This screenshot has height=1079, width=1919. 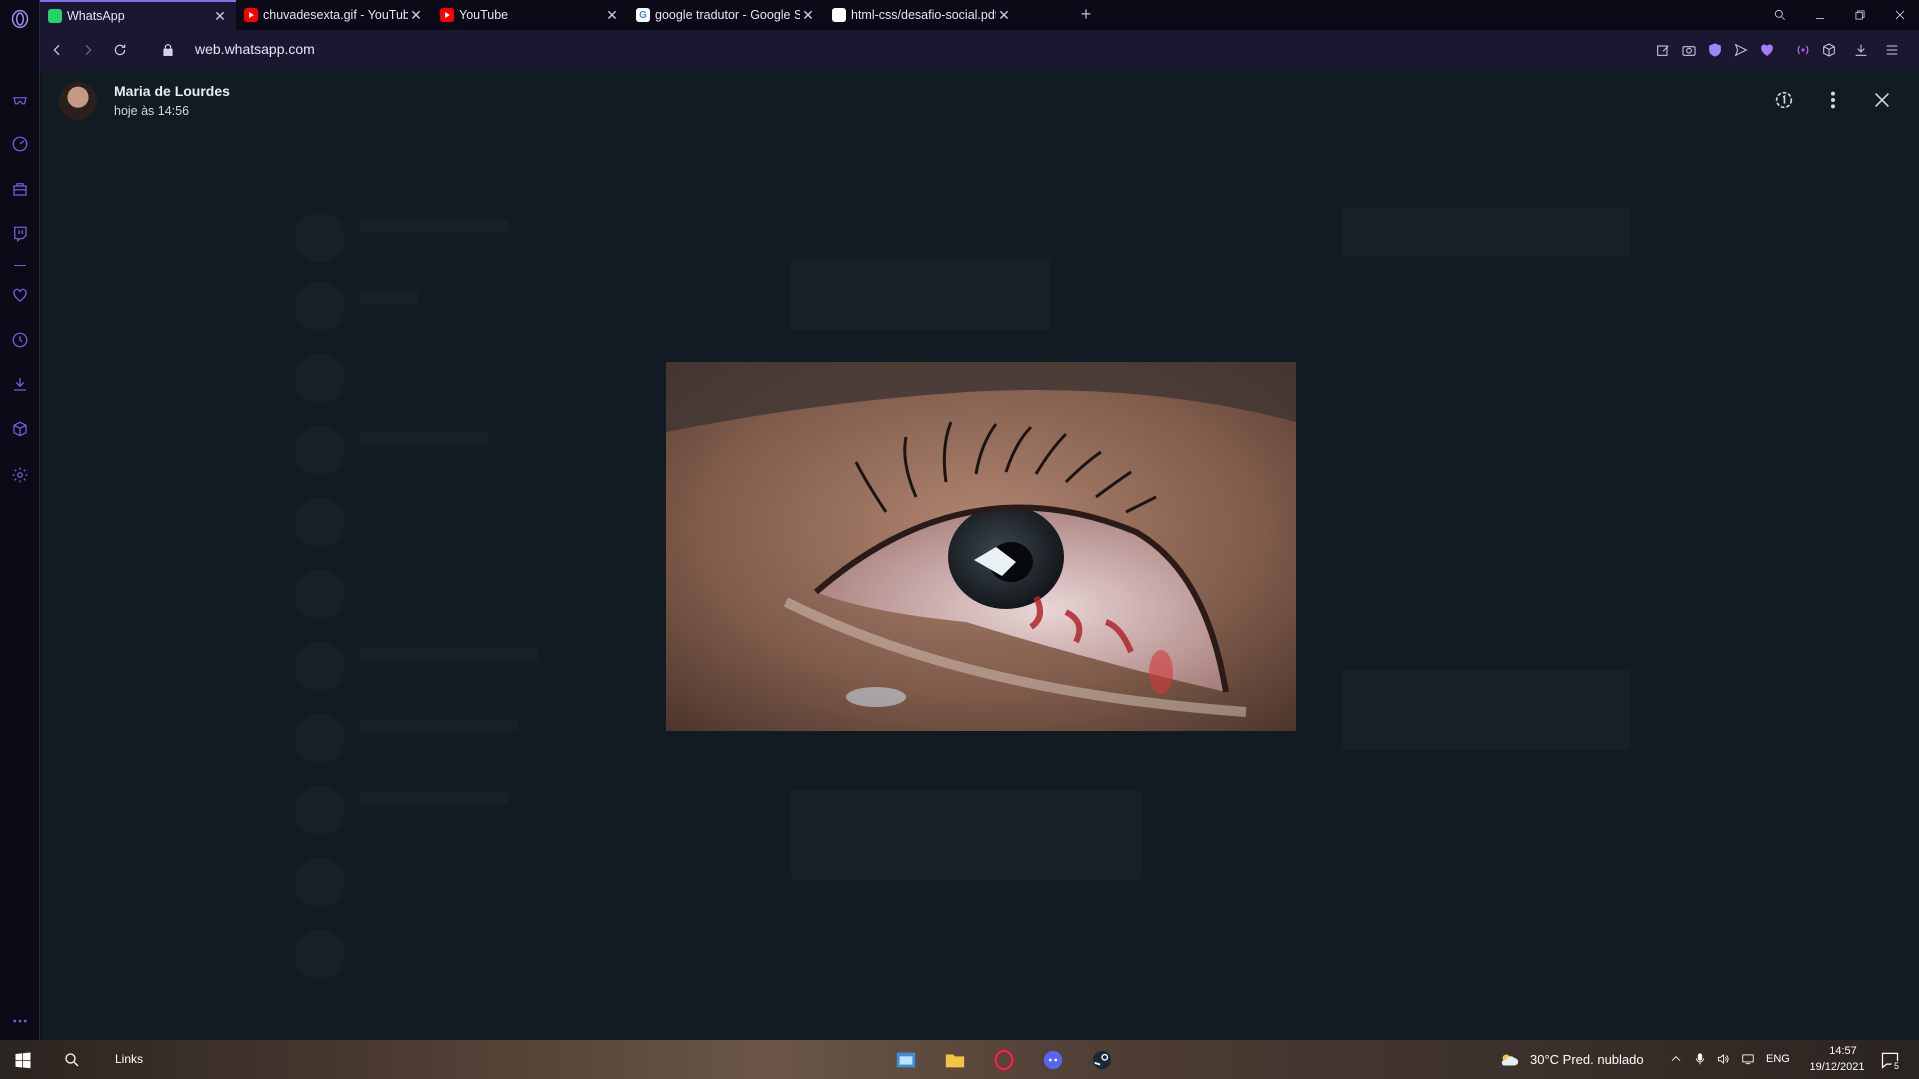 What do you see at coordinates (1663, 50) in the screenshot?
I see `edit-screenshot-icon` at bounding box center [1663, 50].